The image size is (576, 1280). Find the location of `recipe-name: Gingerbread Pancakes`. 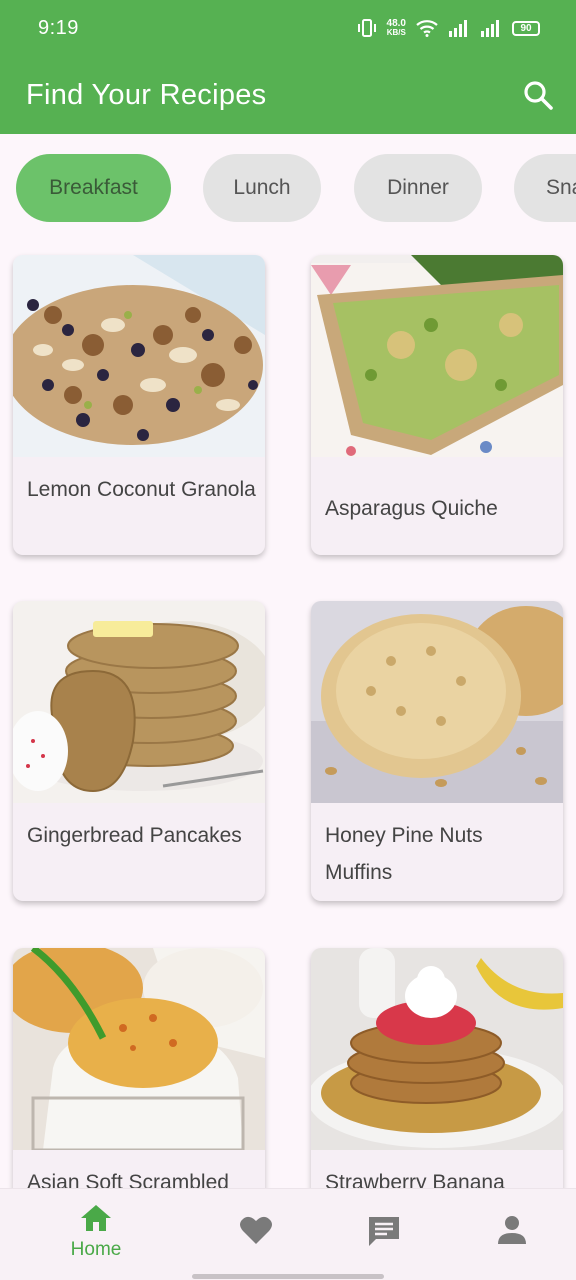

recipe-name: Gingerbread Pancakes is located at coordinates (134, 835).